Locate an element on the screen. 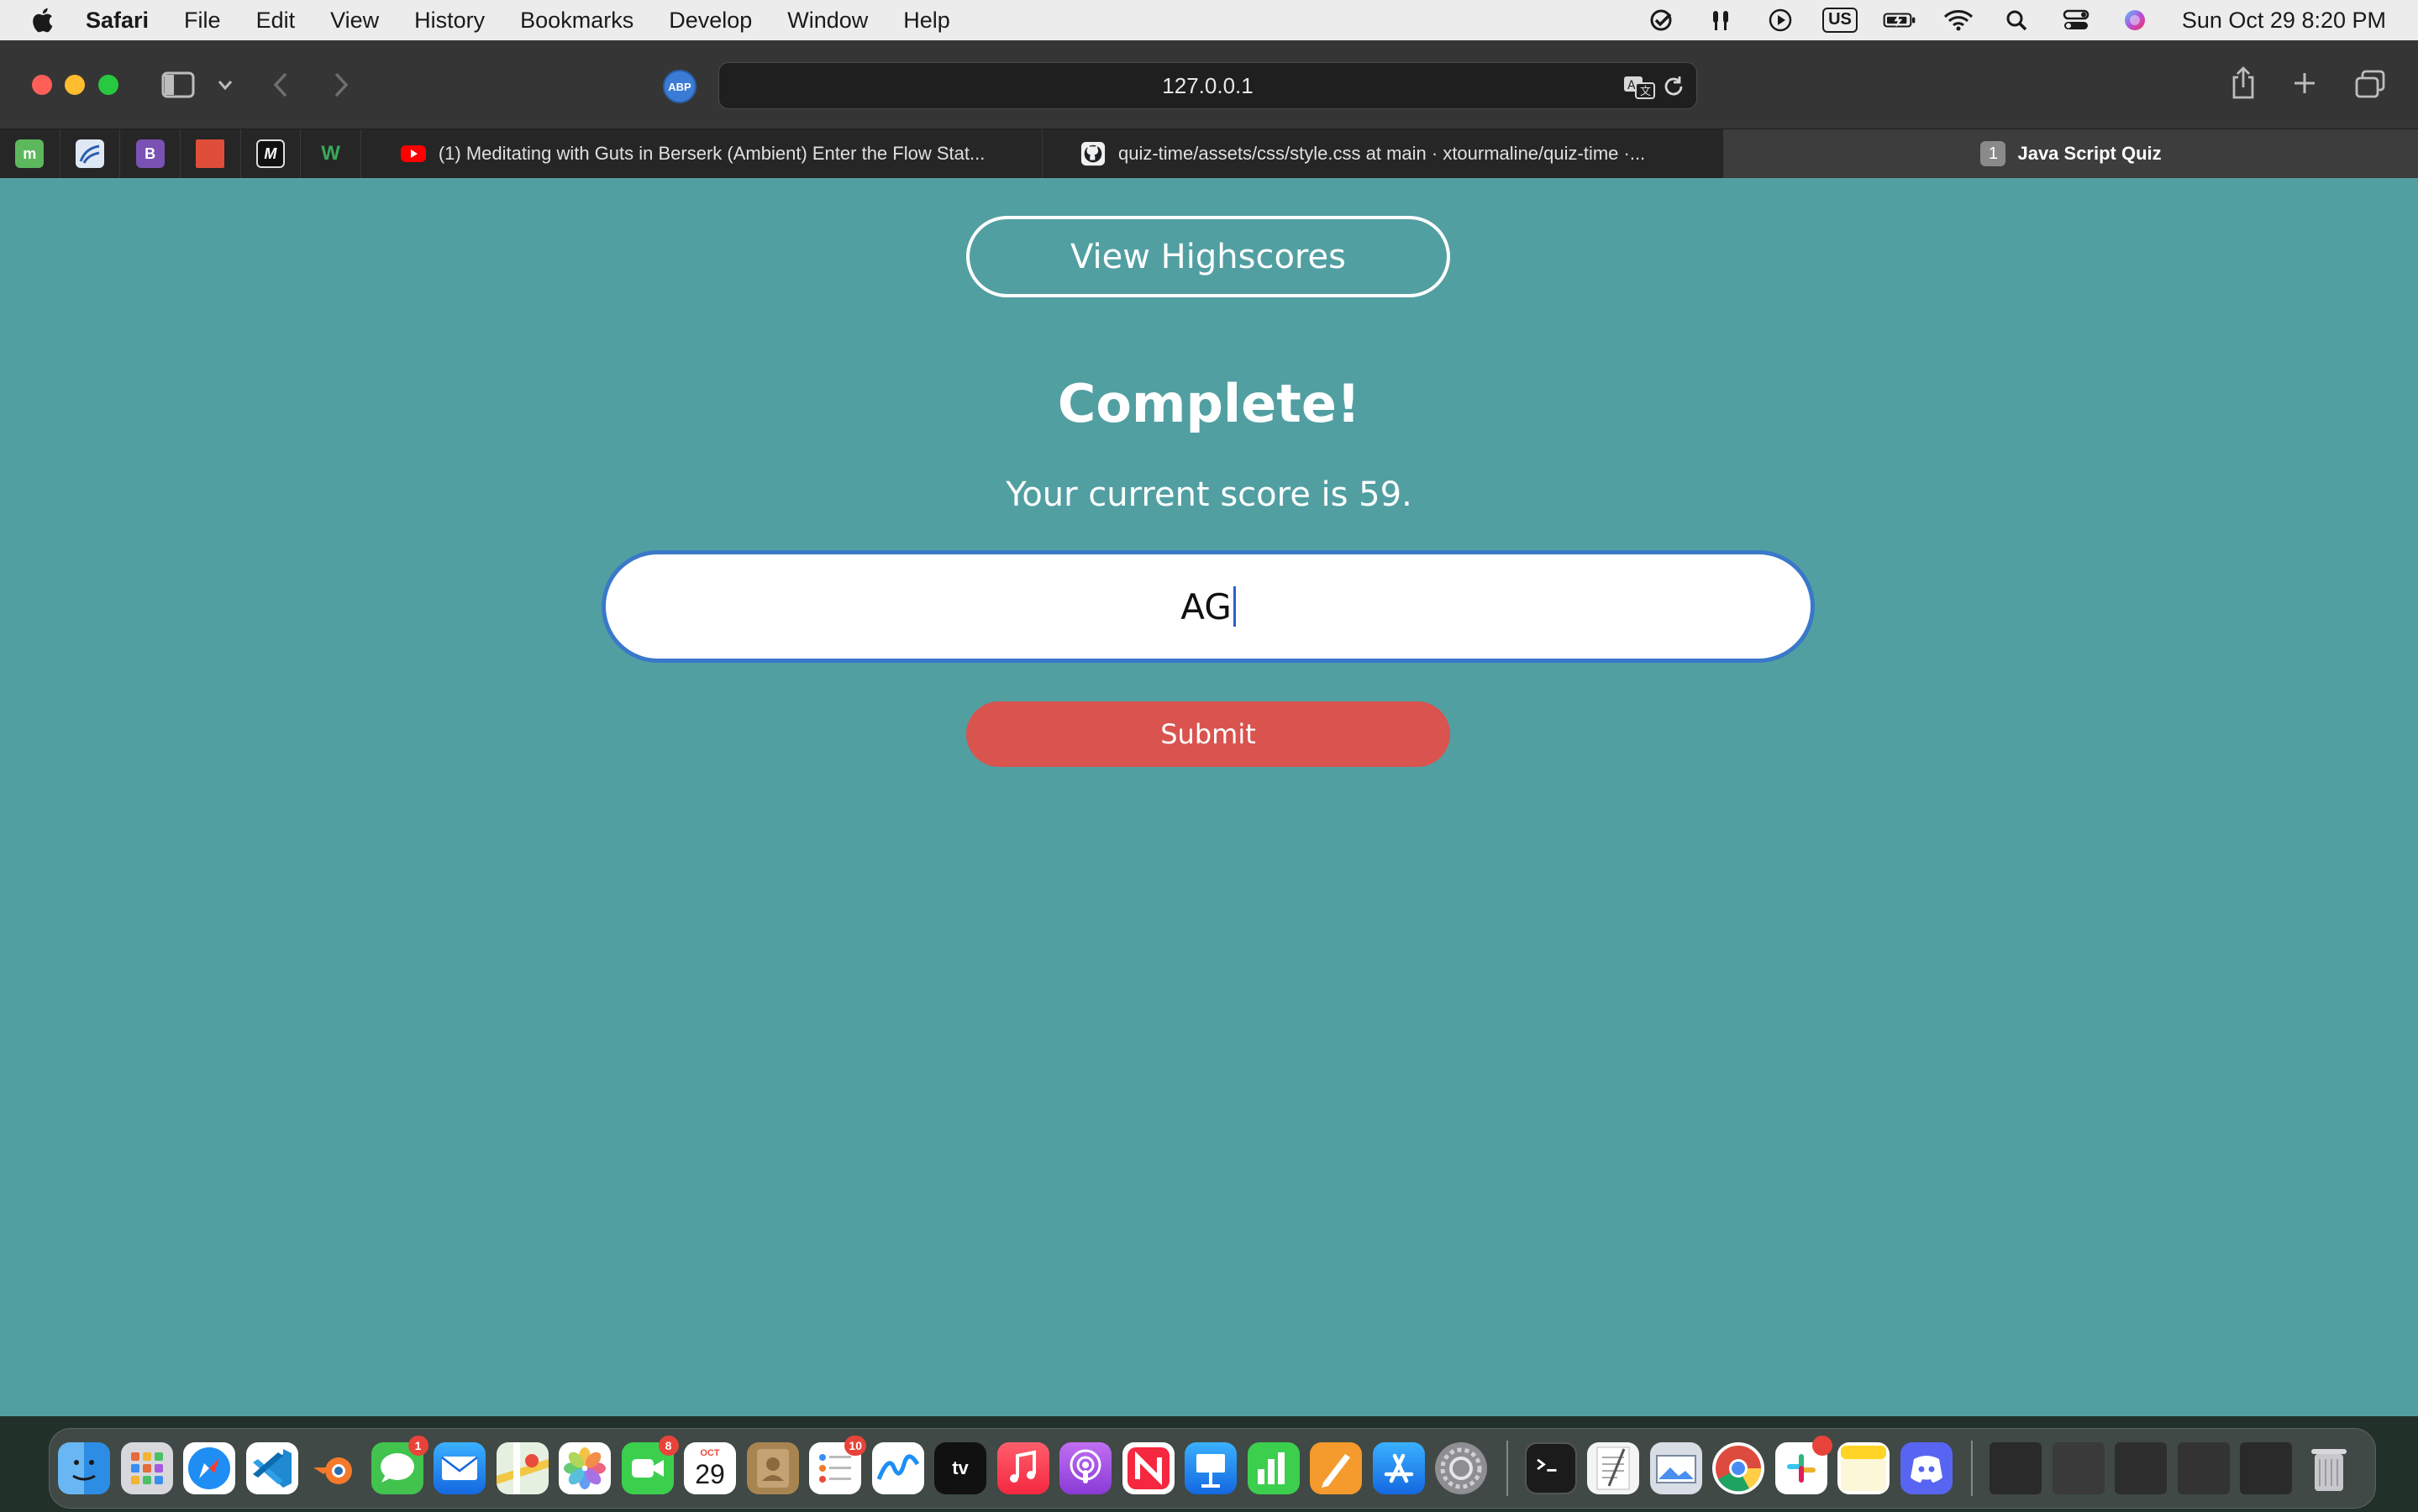  minimize-window-button is located at coordinates (75, 85).